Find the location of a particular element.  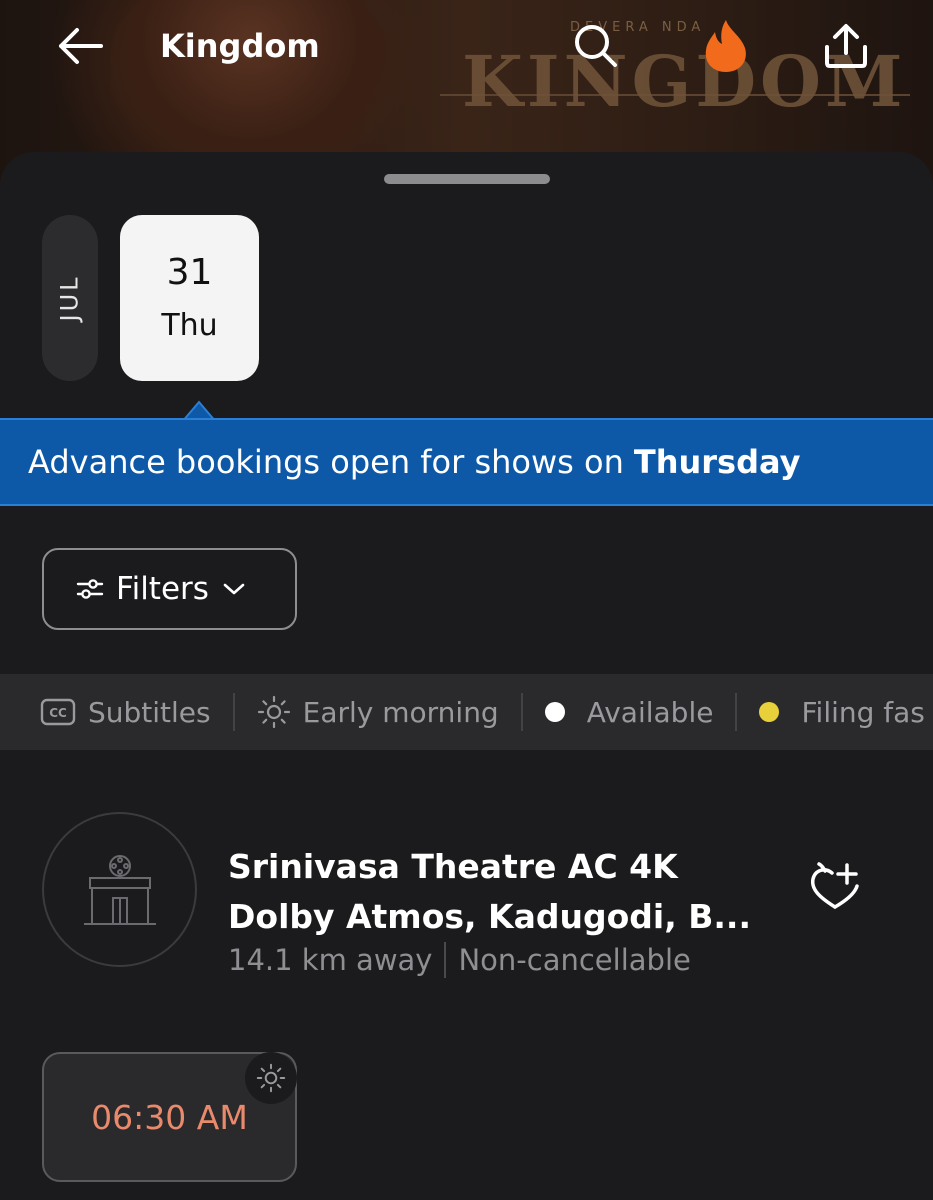

svg-text: CC is located at coordinates (58, 713).